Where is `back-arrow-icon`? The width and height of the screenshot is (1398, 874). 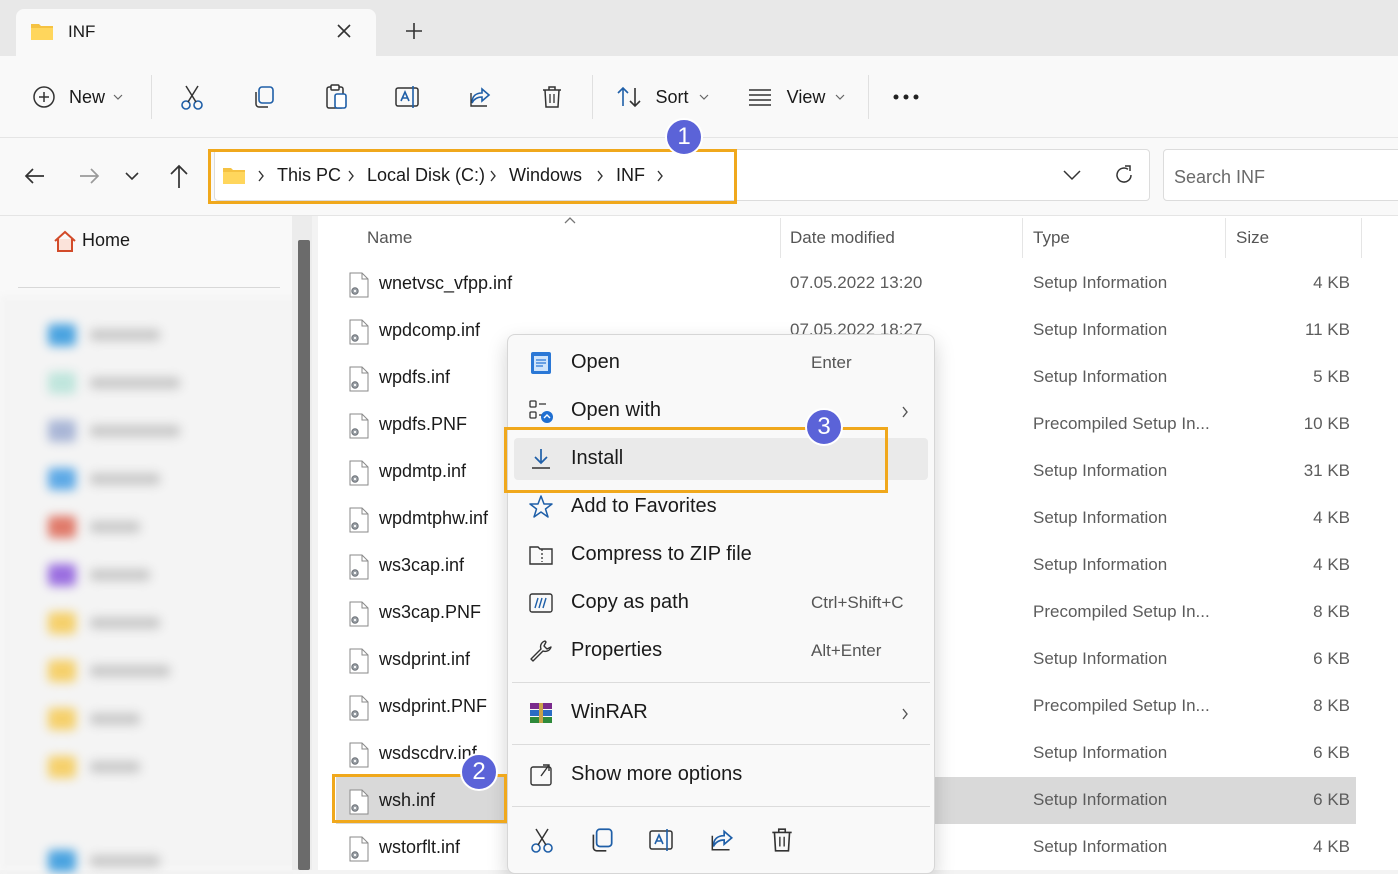 back-arrow-icon is located at coordinates (35, 176).